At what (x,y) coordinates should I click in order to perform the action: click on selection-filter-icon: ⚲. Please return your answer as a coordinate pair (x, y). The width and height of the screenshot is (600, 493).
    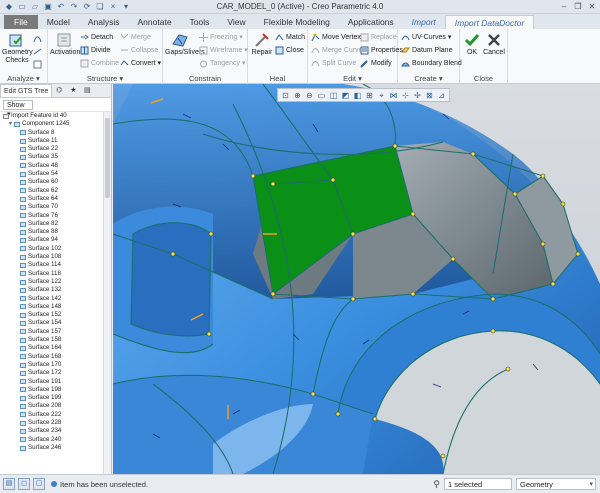
    Looking at the image, I should click on (436, 484).